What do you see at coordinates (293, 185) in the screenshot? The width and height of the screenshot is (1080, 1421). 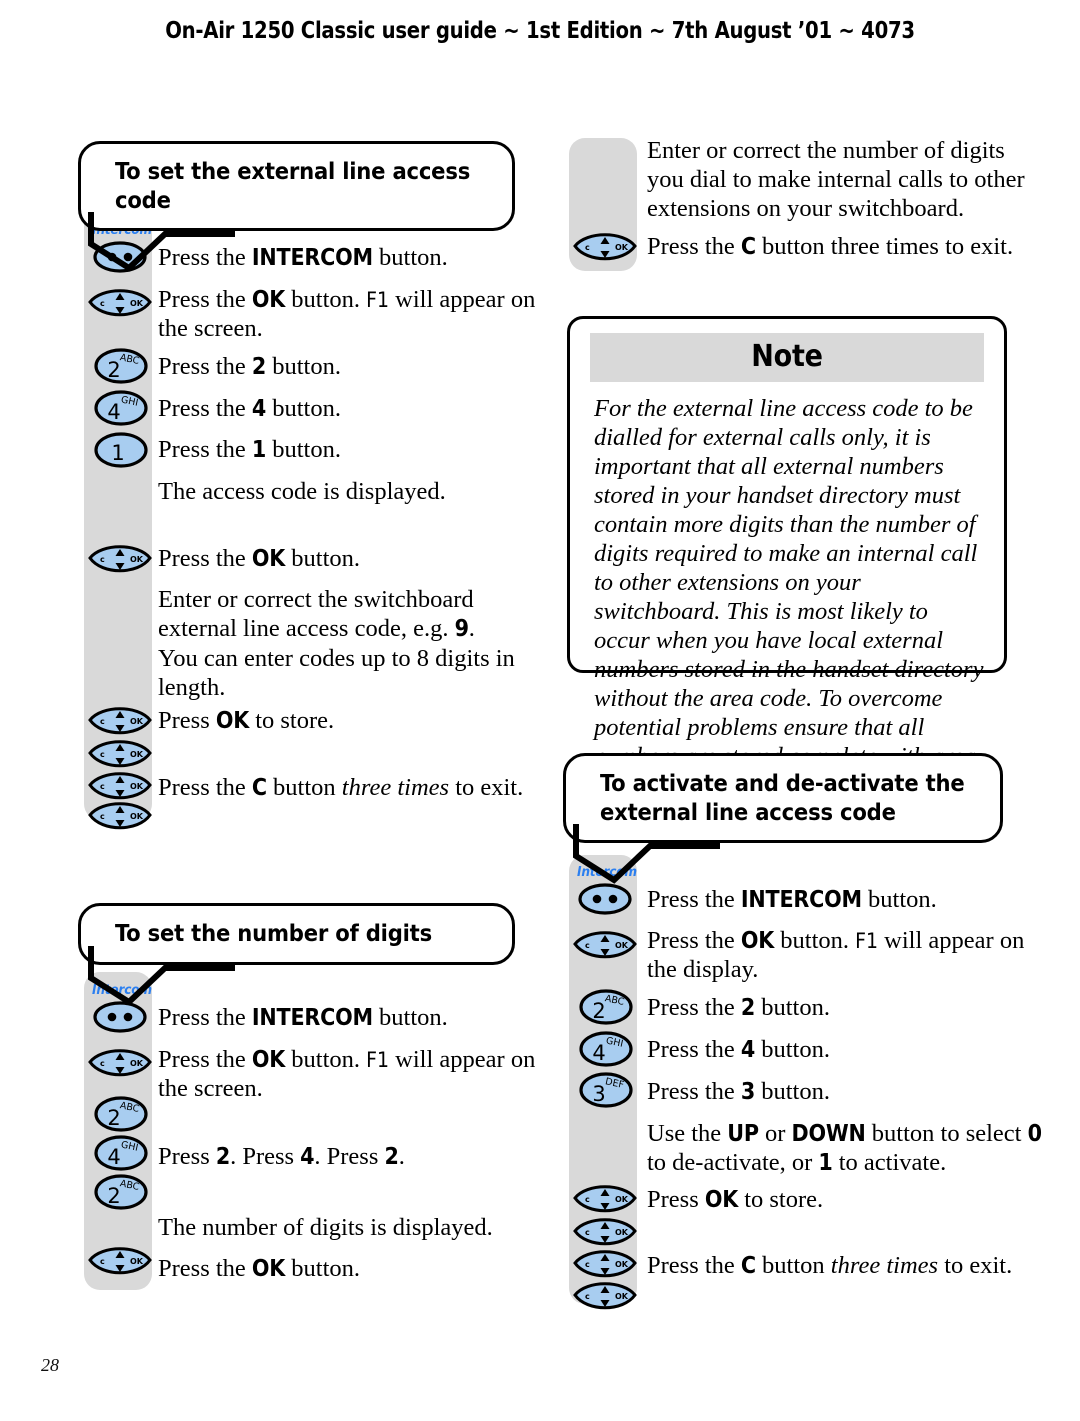 I see `section-title: To set the external line access code` at bounding box center [293, 185].